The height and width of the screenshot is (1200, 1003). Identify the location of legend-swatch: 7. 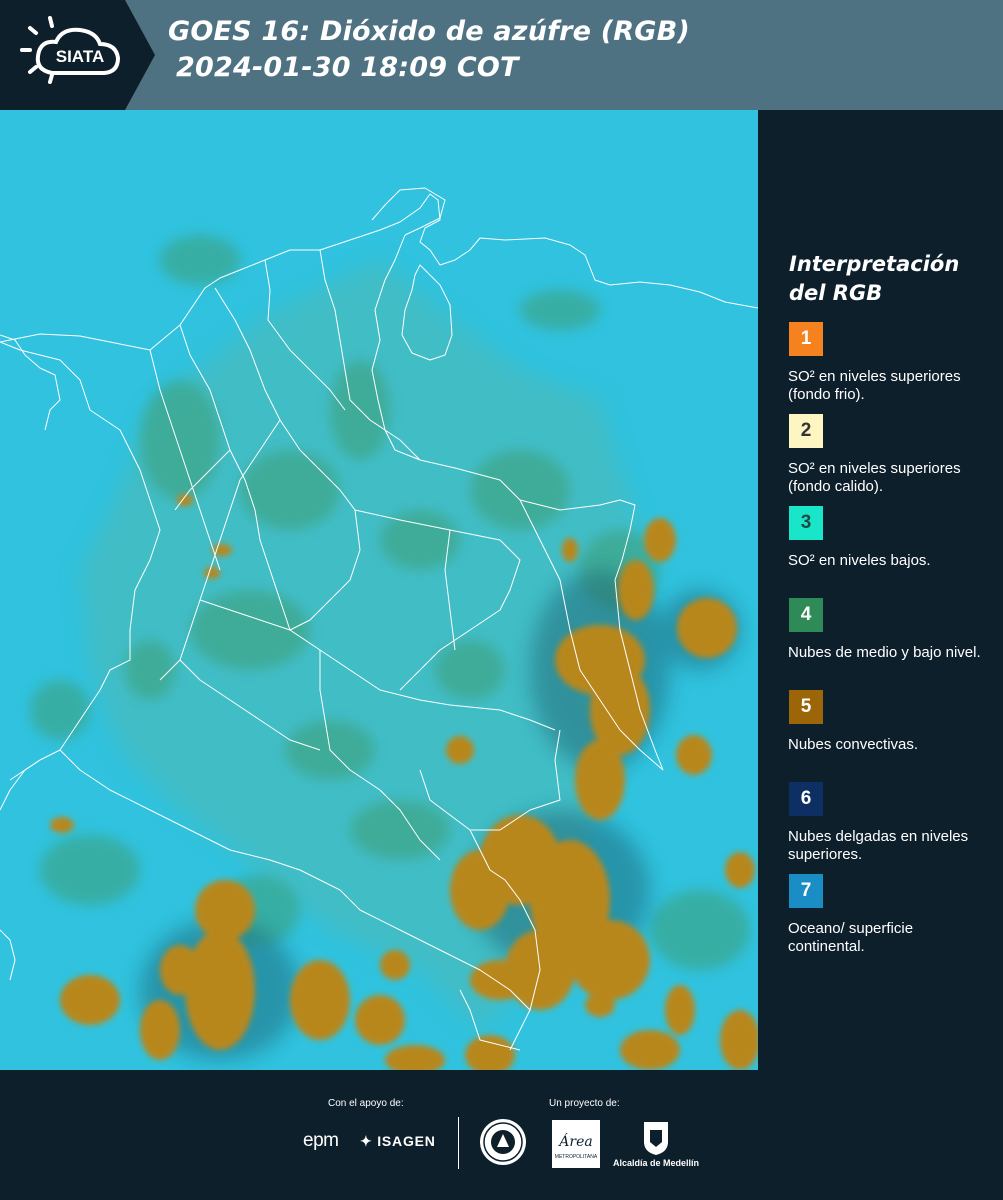
(806, 891).